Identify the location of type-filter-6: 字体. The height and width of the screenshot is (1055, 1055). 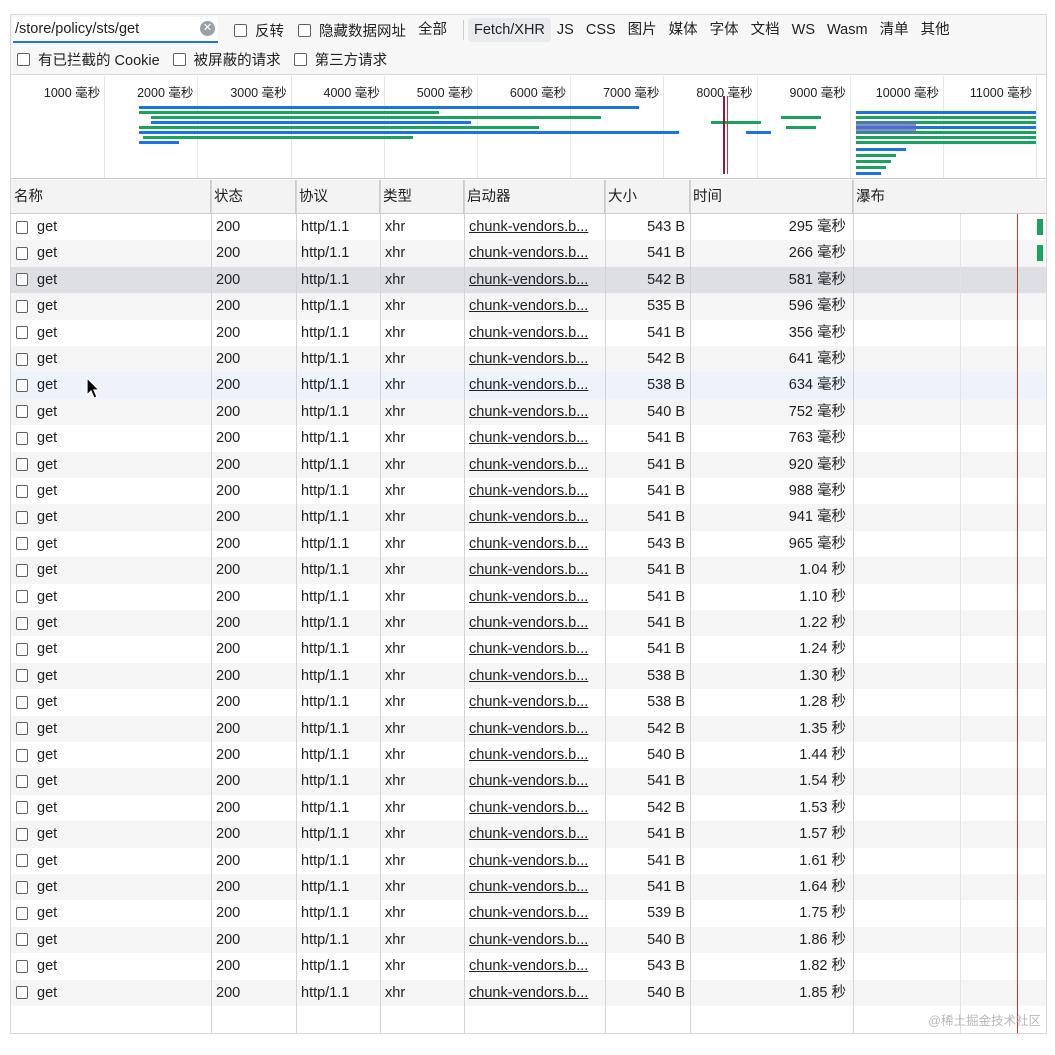
(724, 30).